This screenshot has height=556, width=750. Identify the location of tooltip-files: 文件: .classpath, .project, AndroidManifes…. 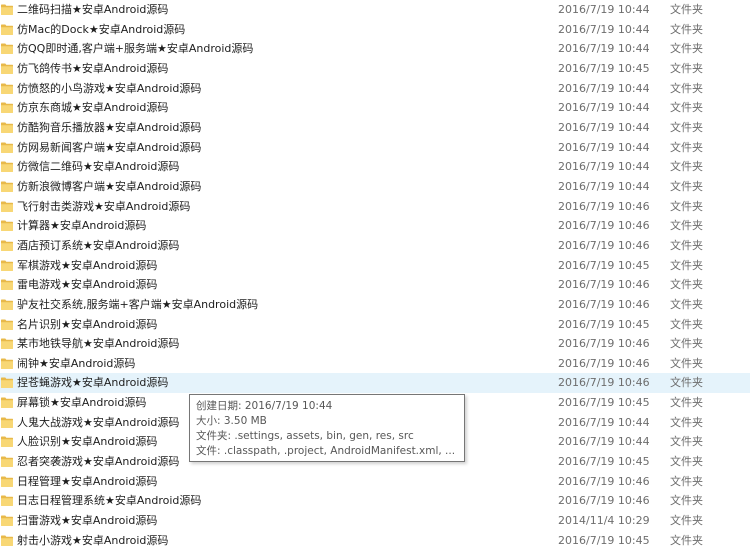
(326, 451).